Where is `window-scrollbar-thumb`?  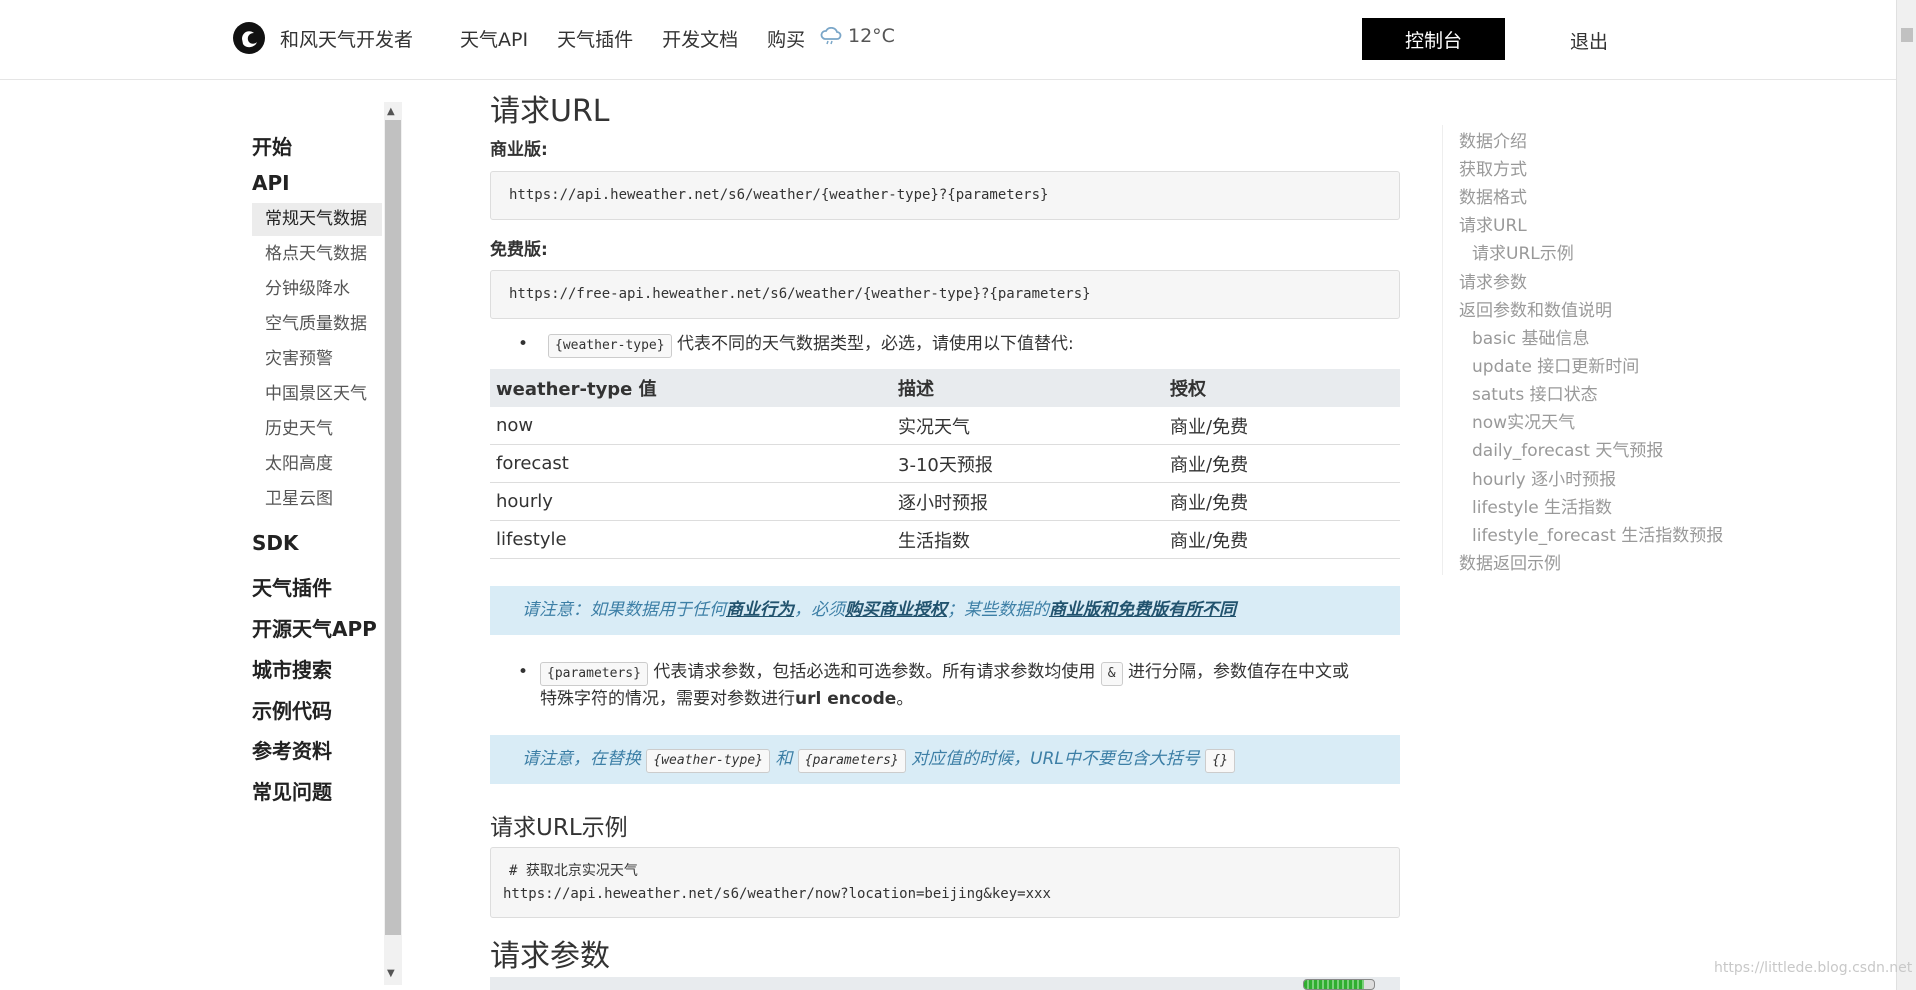
window-scrollbar-thumb is located at coordinates (1907, 35).